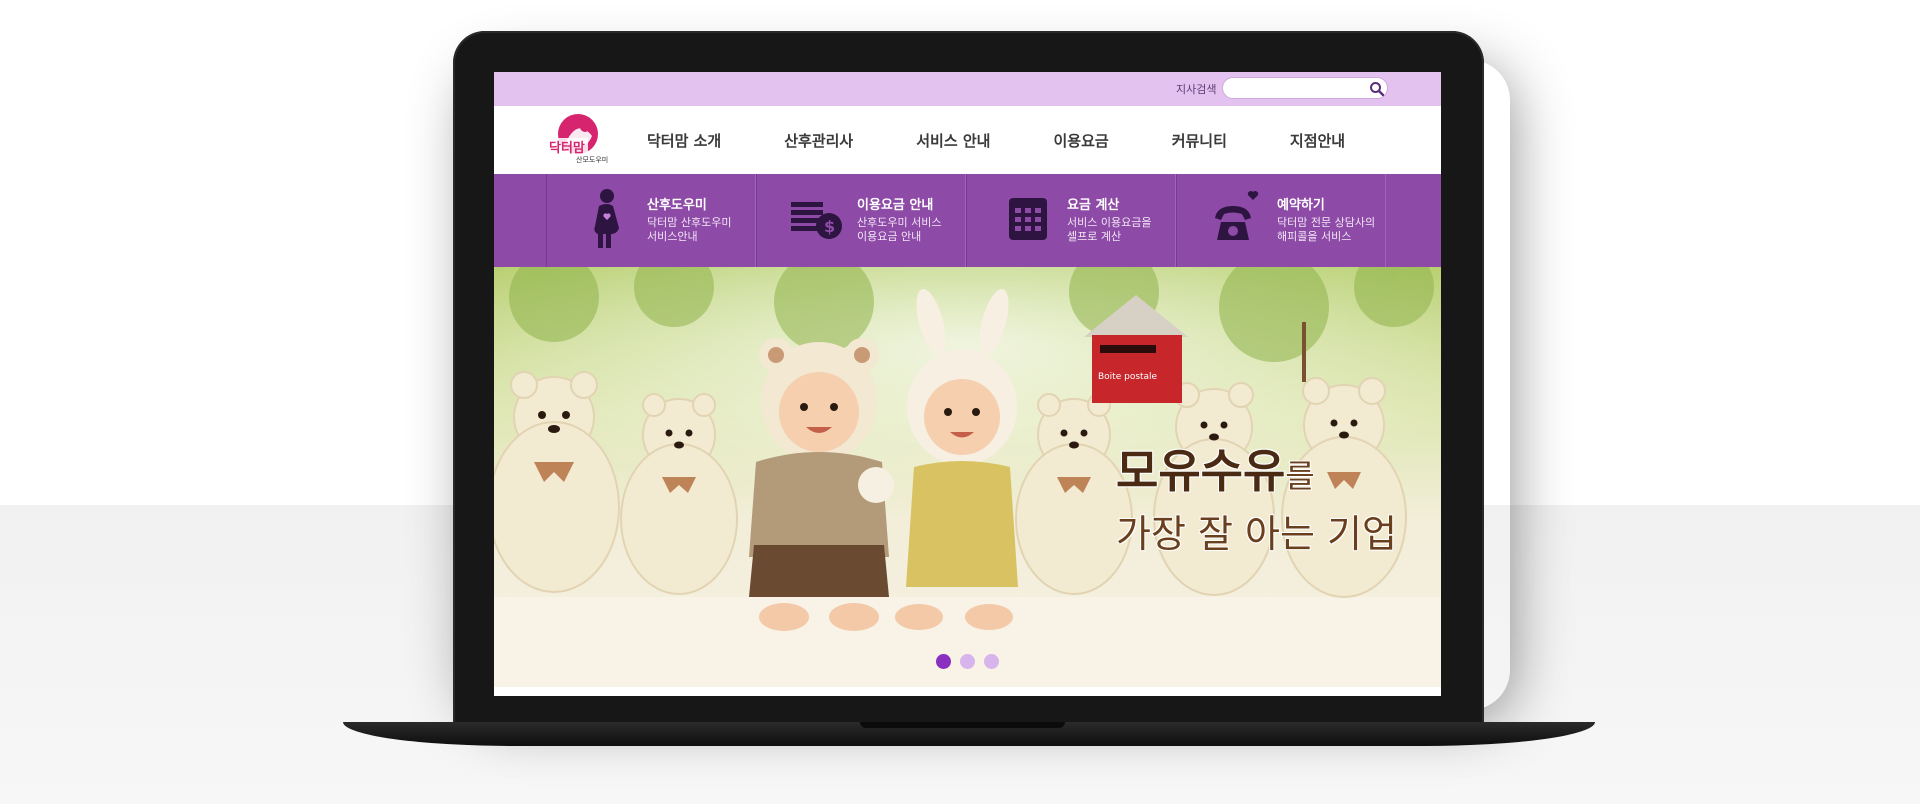  I want to click on quick-menu-fee-calculator: 요금 계산 서비스 이용요금을 셀프로 계산, so click(1071, 220).